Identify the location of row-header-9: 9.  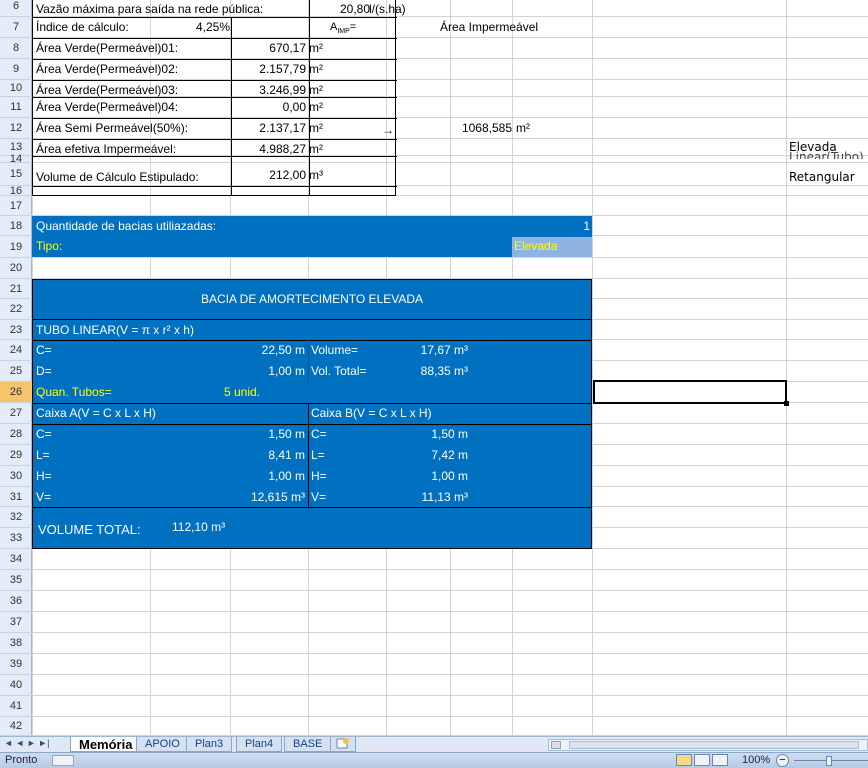
(16, 69).